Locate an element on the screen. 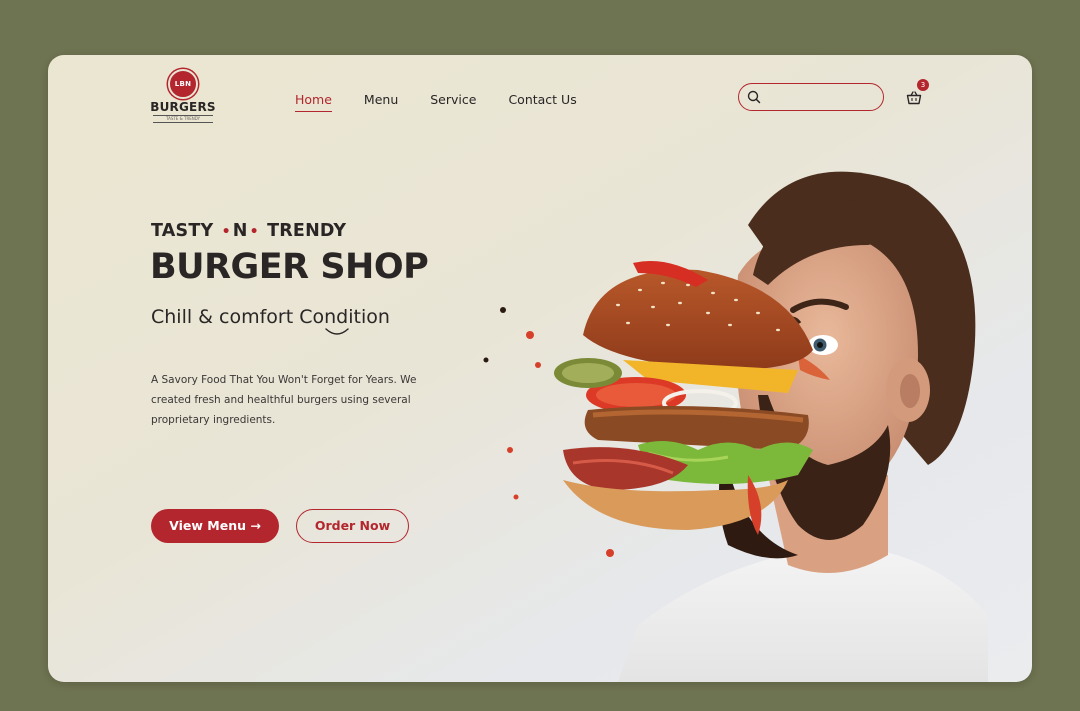  eyebrow-n: N is located at coordinates (240, 231).